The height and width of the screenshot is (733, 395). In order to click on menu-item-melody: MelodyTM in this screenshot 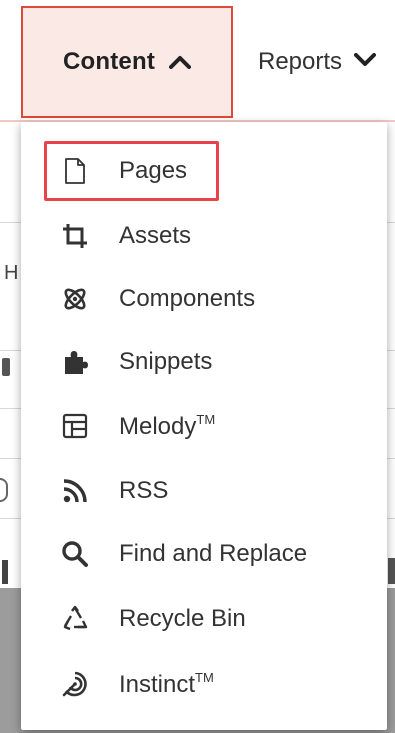, I will do `click(204, 426)`.